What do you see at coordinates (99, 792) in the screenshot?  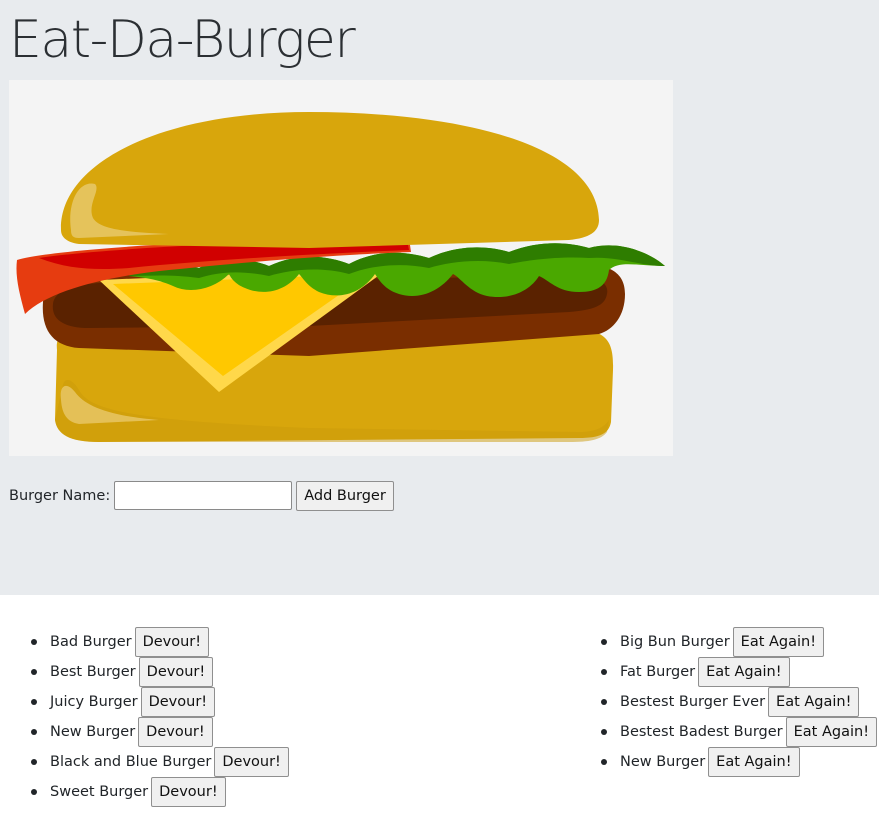 I see `burger-name: Sweet Burger` at bounding box center [99, 792].